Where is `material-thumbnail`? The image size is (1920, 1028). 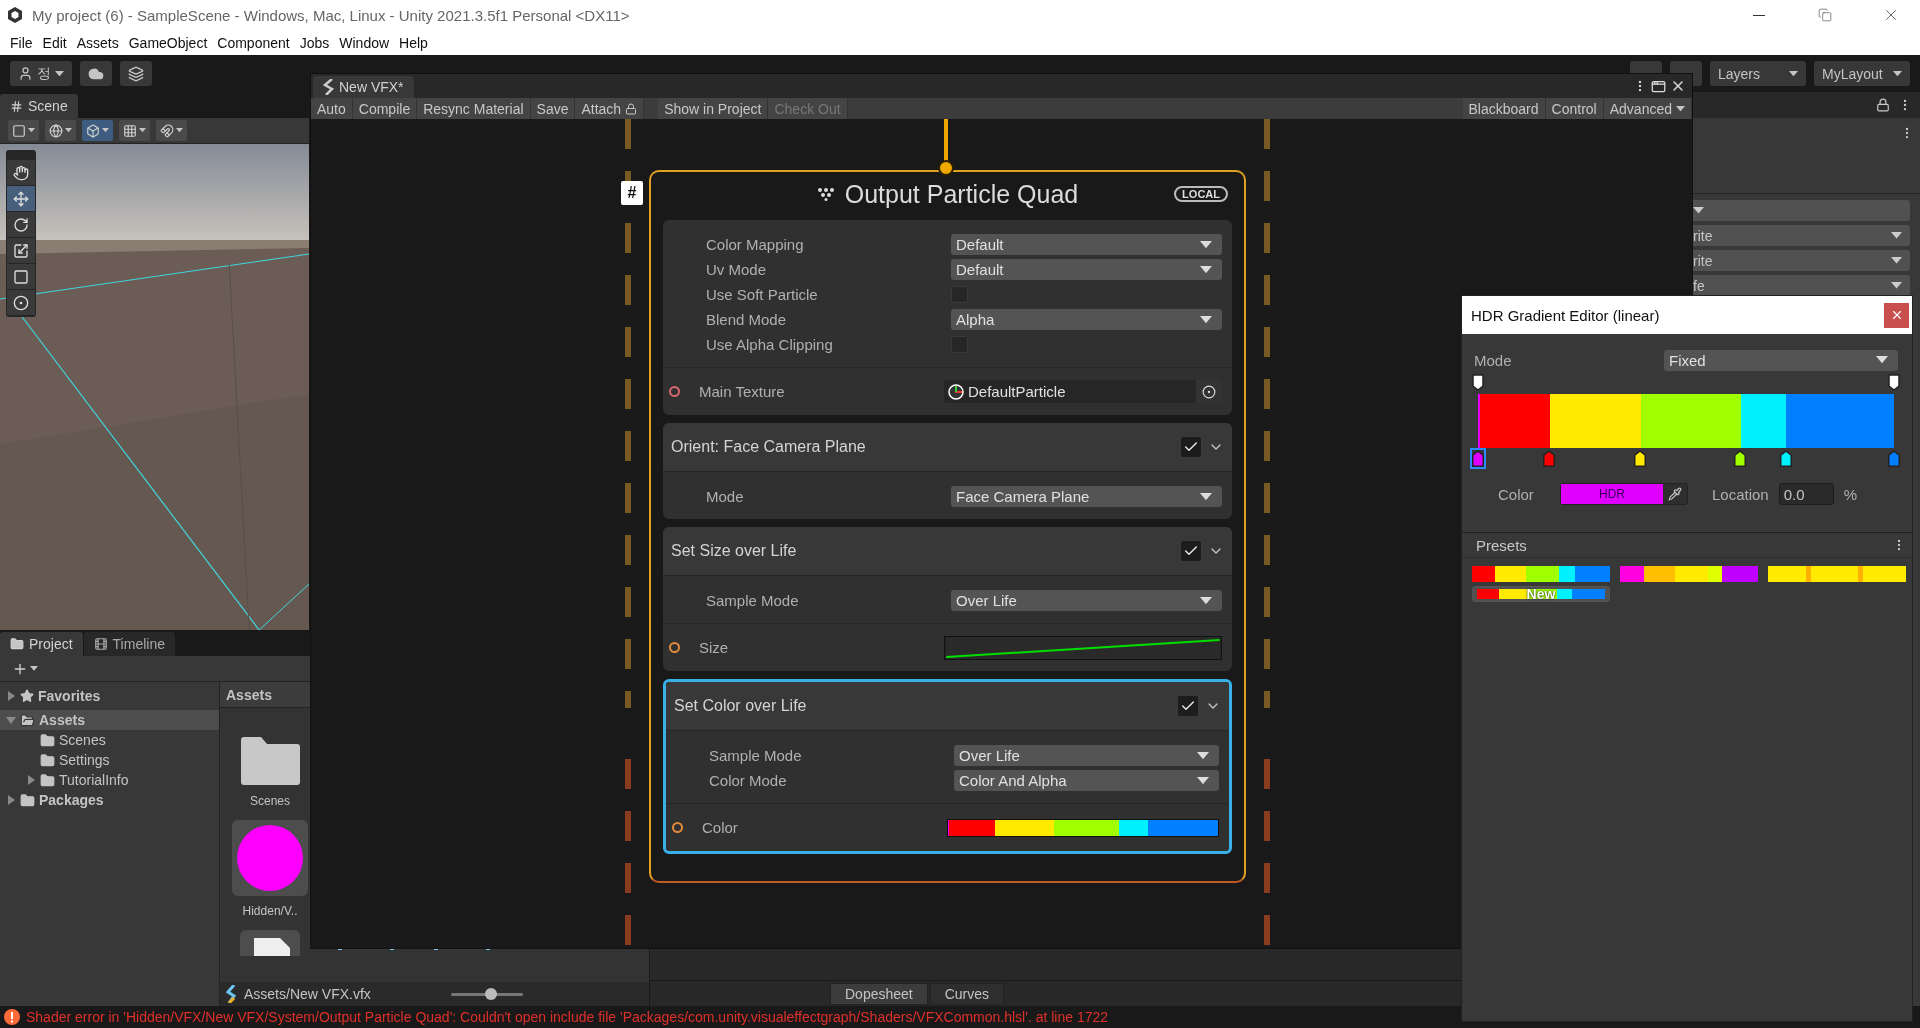
material-thumbnail is located at coordinates (270, 858).